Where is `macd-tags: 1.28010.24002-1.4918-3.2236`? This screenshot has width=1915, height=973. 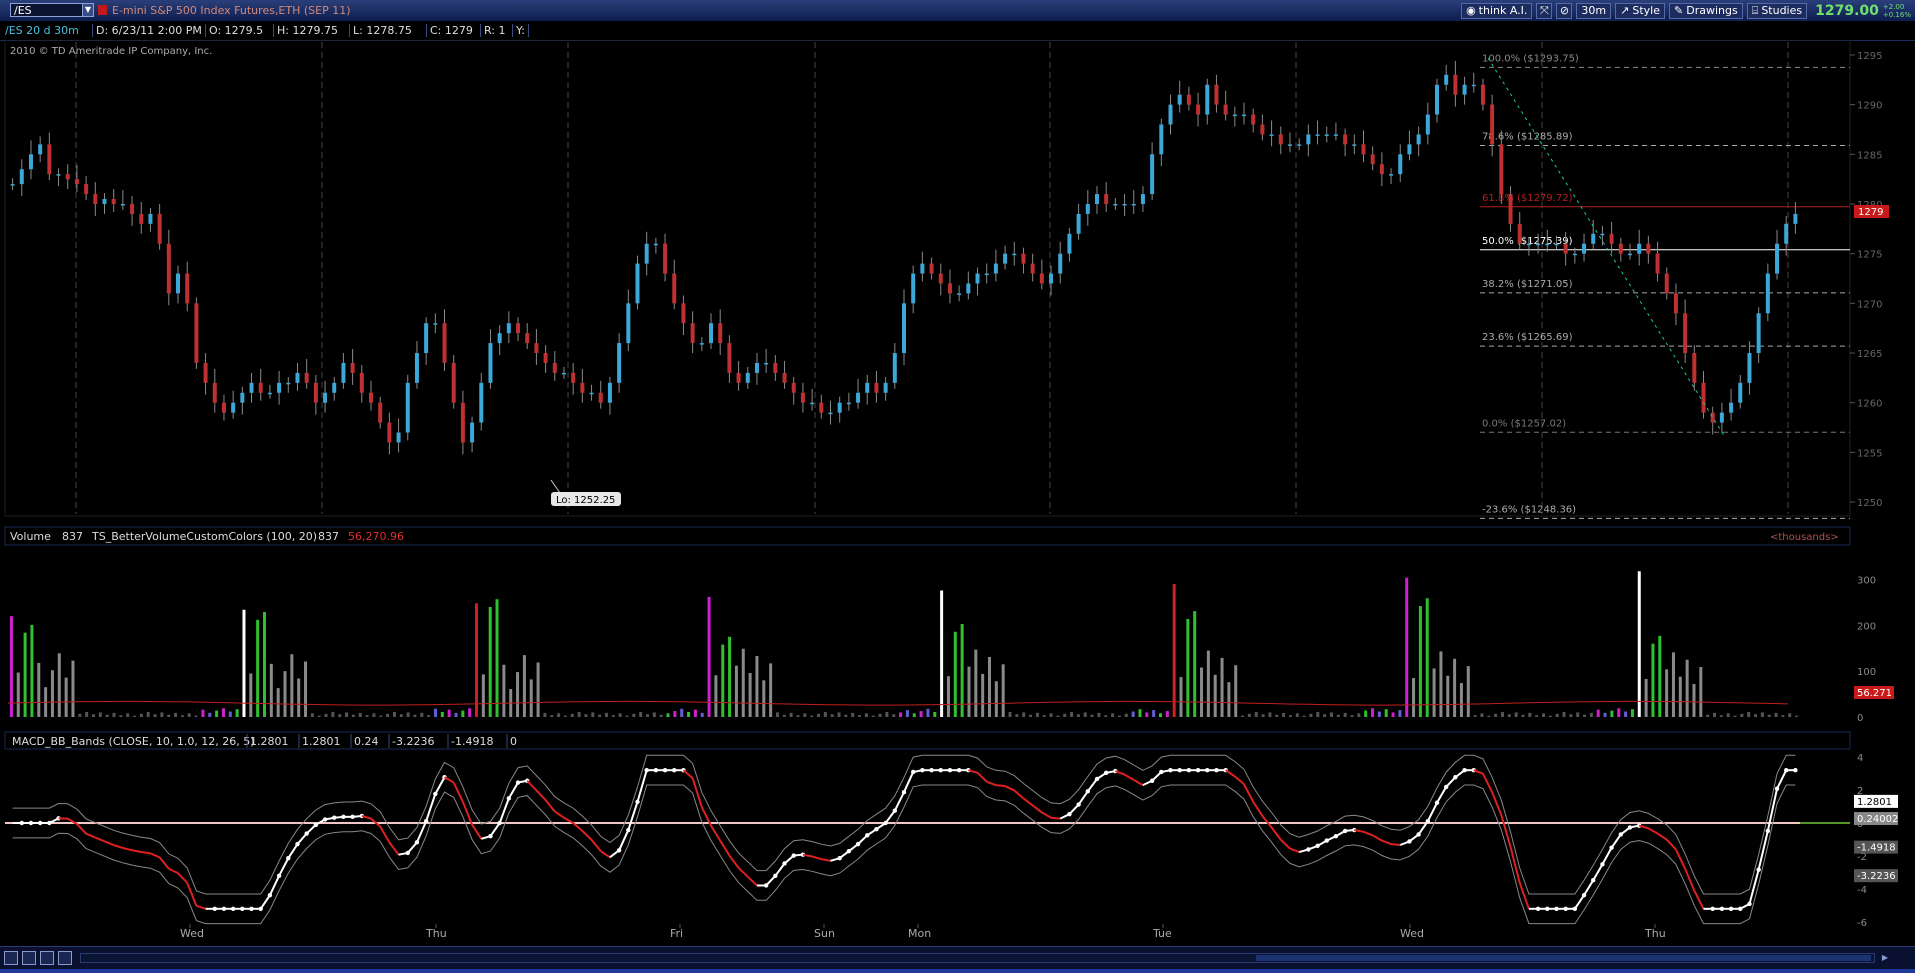 macd-tags: 1.28010.24002-1.4918-3.2236 is located at coordinates (1876, 838).